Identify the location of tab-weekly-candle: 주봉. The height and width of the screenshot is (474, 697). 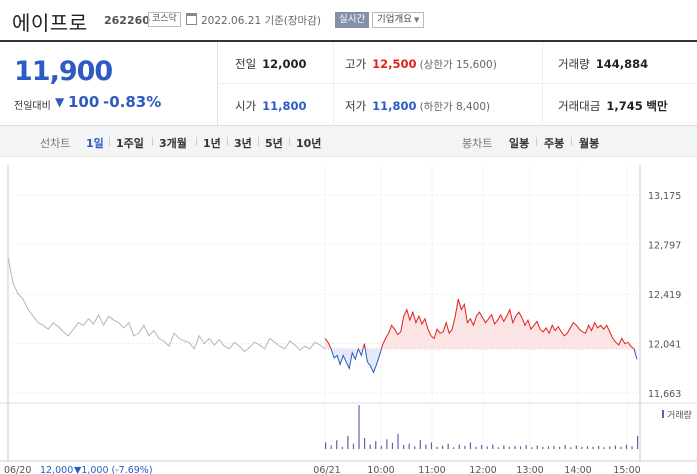
(554, 143).